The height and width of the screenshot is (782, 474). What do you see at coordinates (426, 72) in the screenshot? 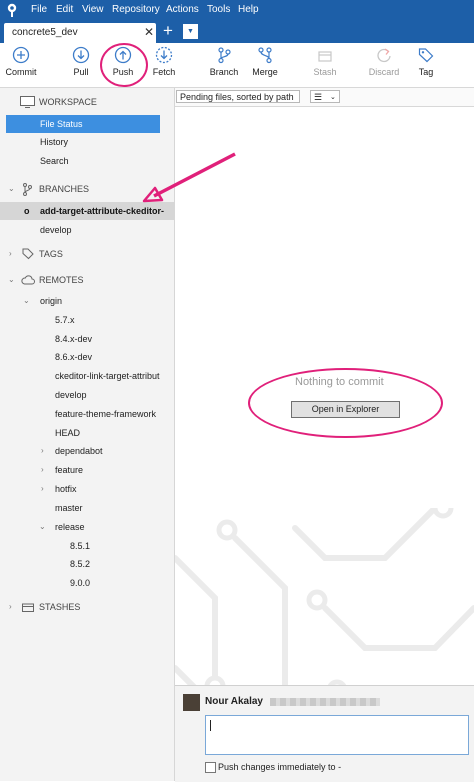
I see `tag-label: Tag` at bounding box center [426, 72].